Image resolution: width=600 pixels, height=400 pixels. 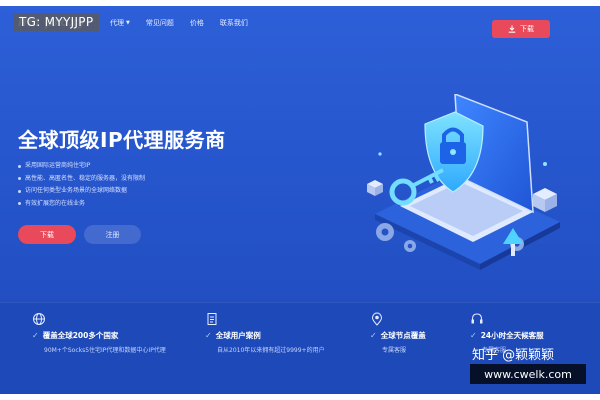 What do you see at coordinates (477, 318) in the screenshot?
I see `headset-icon` at bounding box center [477, 318].